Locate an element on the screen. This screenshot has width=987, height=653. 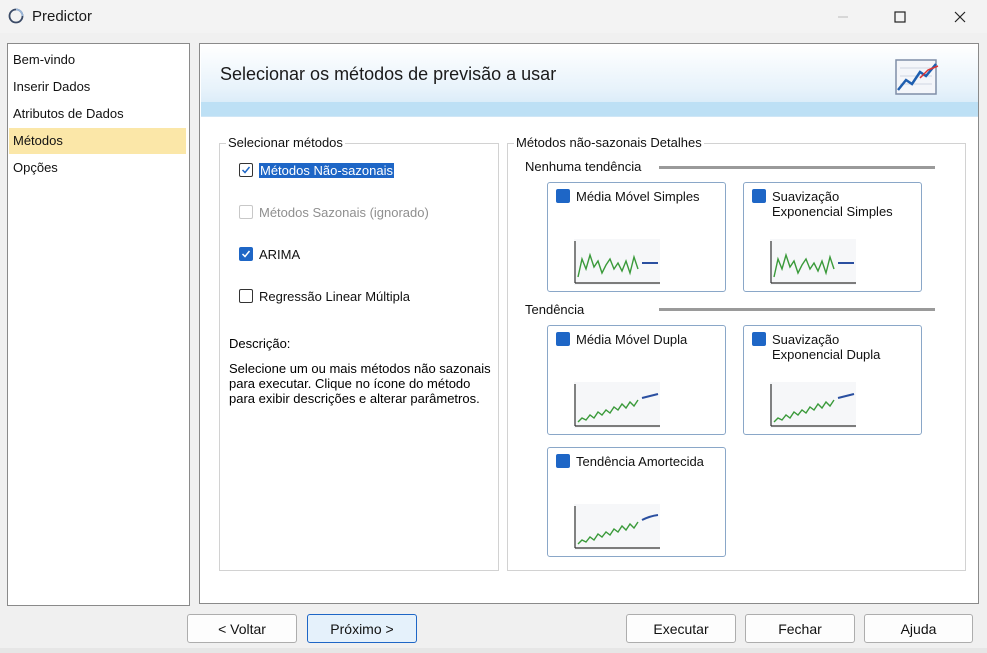
checkbox-media-movel-simples: Média Móvel Simples is located at coordinates (628, 221).